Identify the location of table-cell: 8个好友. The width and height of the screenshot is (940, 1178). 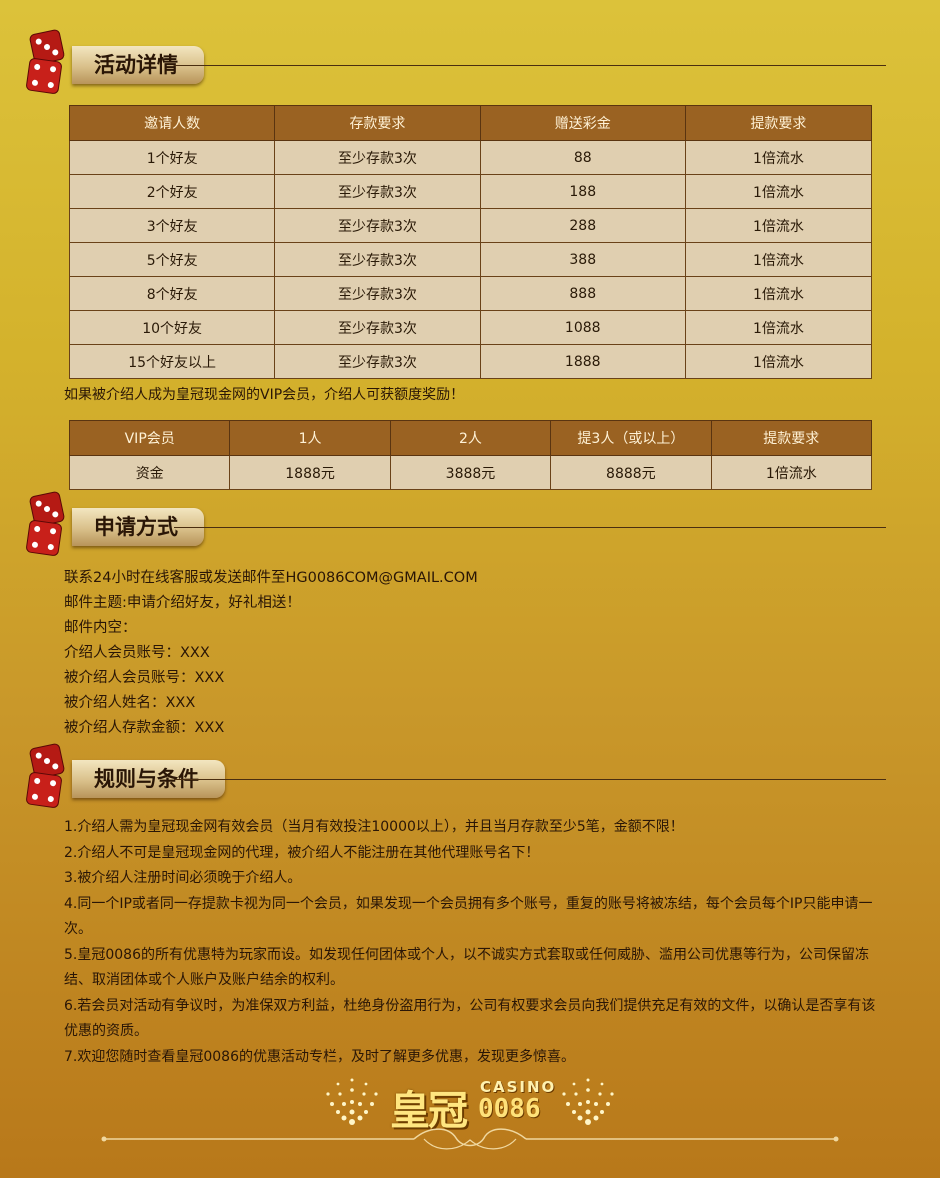
(172, 293).